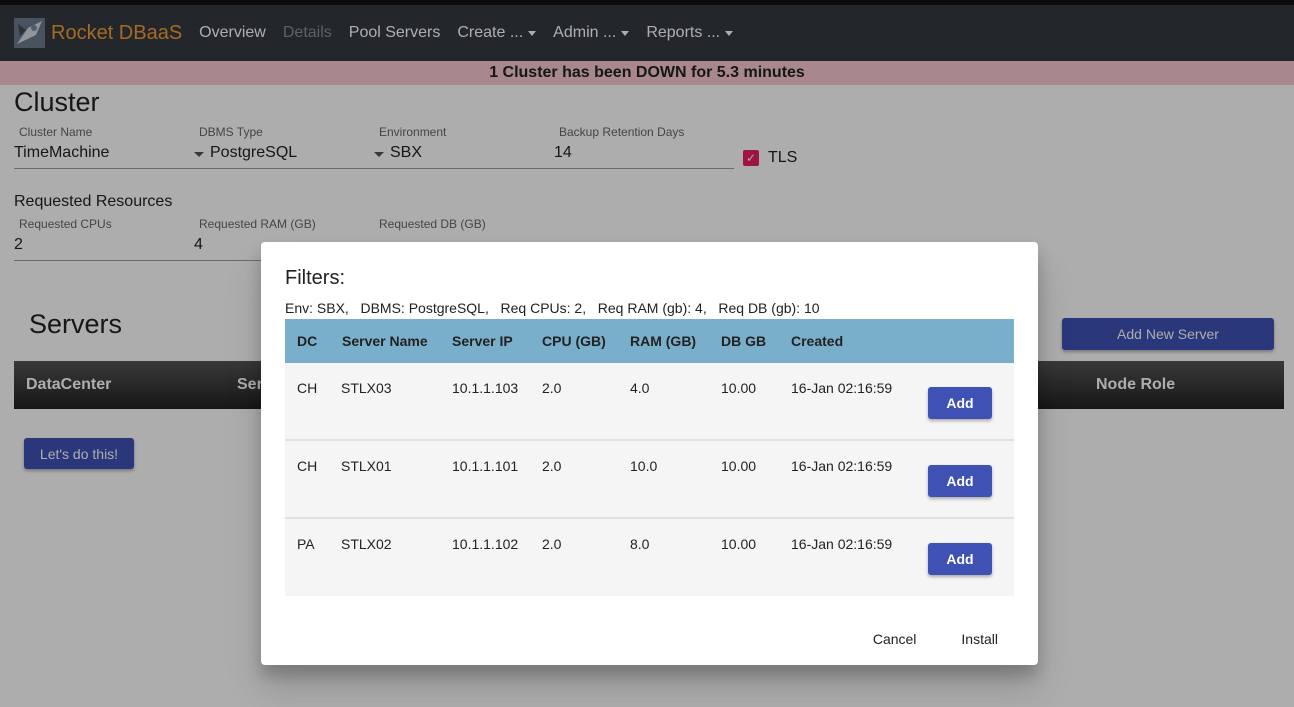 The height and width of the screenshot is (707, 1294). What do you see at coordinates (935, 639) in the screenshot?
I see `dialog-actions: Cancel Install` at bounding box center [935, 639].